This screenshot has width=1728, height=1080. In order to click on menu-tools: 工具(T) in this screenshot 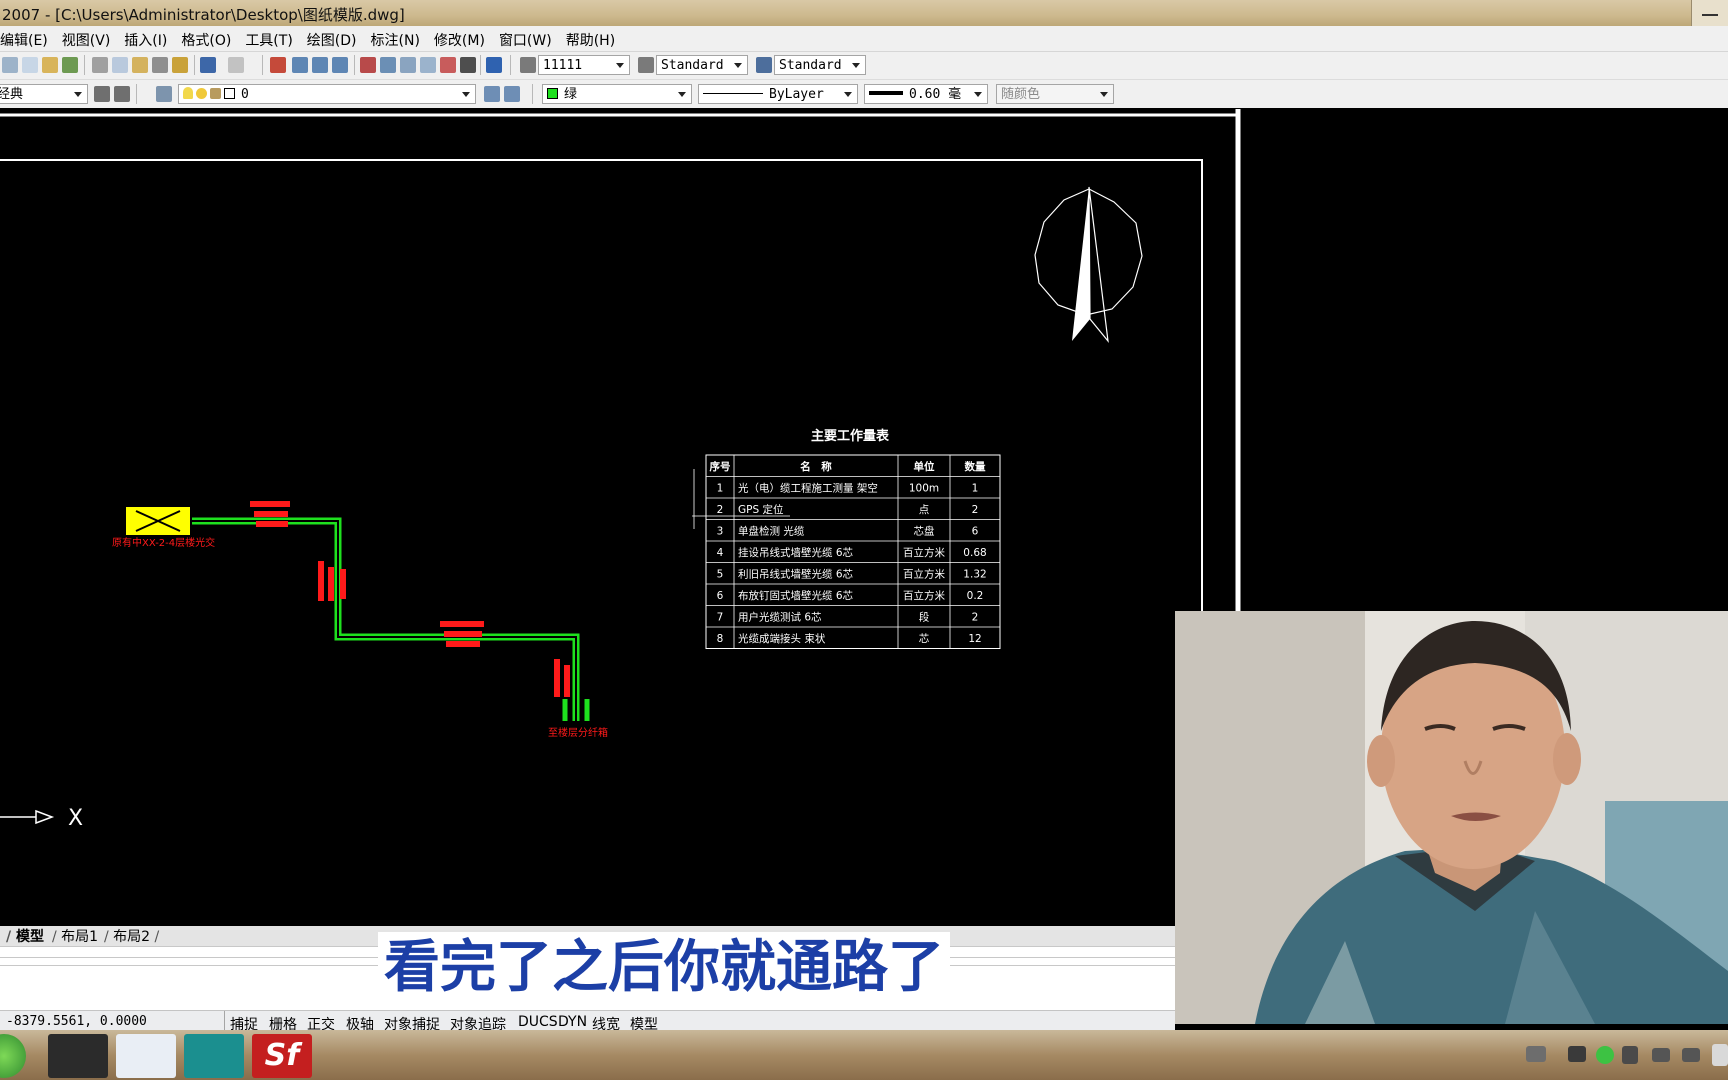, I will do `click(268, 38)`.